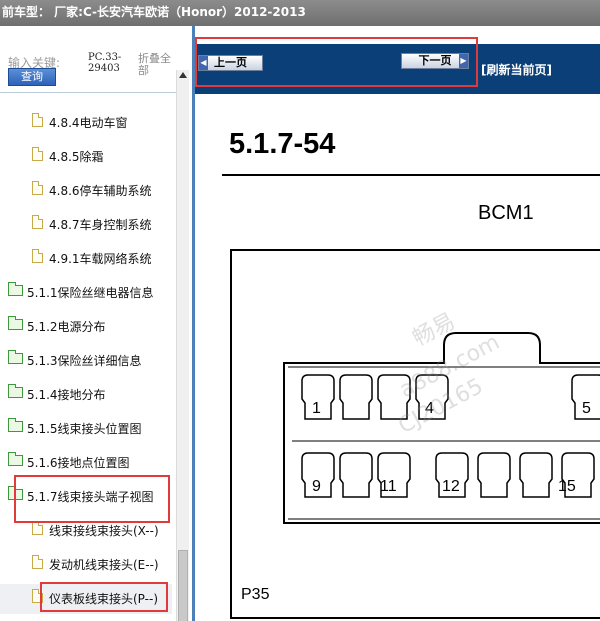 The height and width of the screenshot is (621, 600). What do you see at coordinates (100, 225) in the screenshot?
I see `tree-item-label: 4.8.7车身控制系统` at bounding box center [100, 225].